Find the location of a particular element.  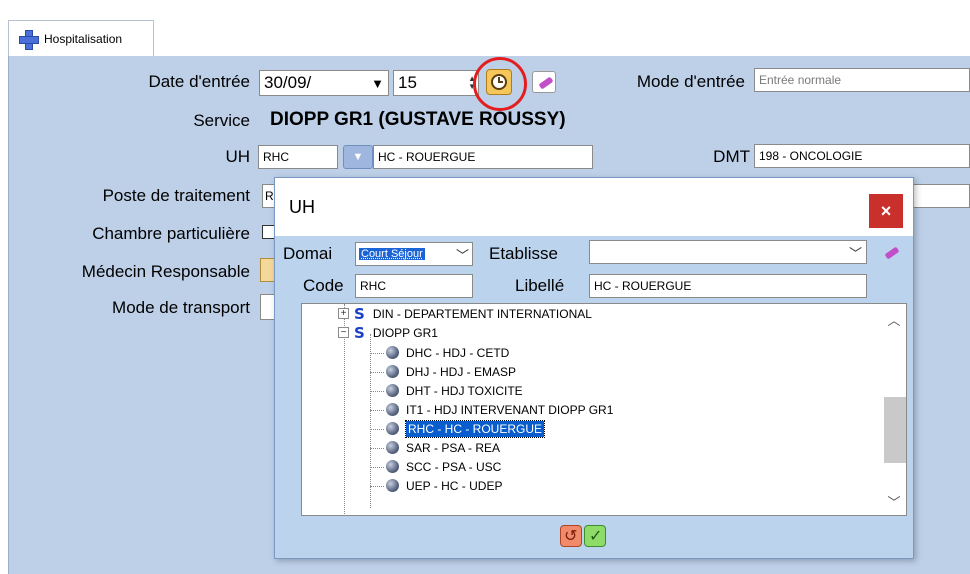

chevron-down-icon: ▼ is located at coordinates (377, 83).